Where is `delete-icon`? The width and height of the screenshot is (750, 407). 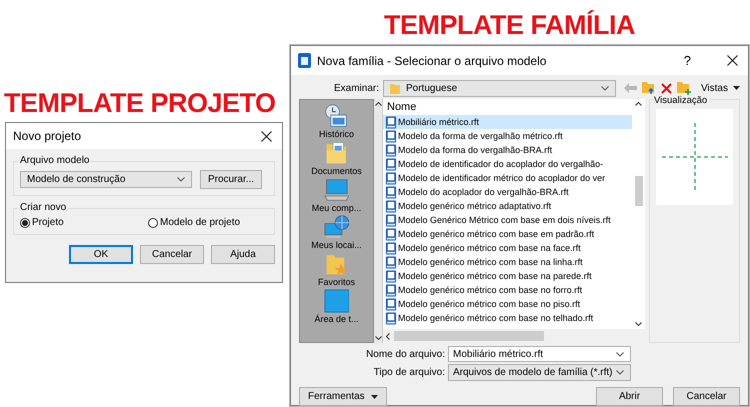
delete-icon is located at coordinates (666, 88).